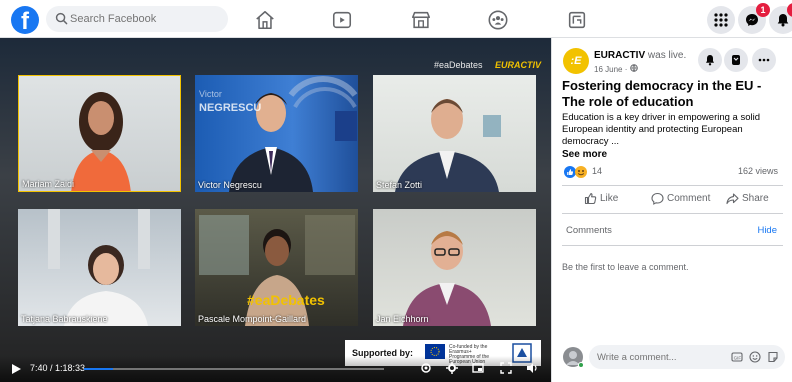 The height and width of the screenshot is (382, 792). I want to click on fullscreen-icon, so click(506, 368).